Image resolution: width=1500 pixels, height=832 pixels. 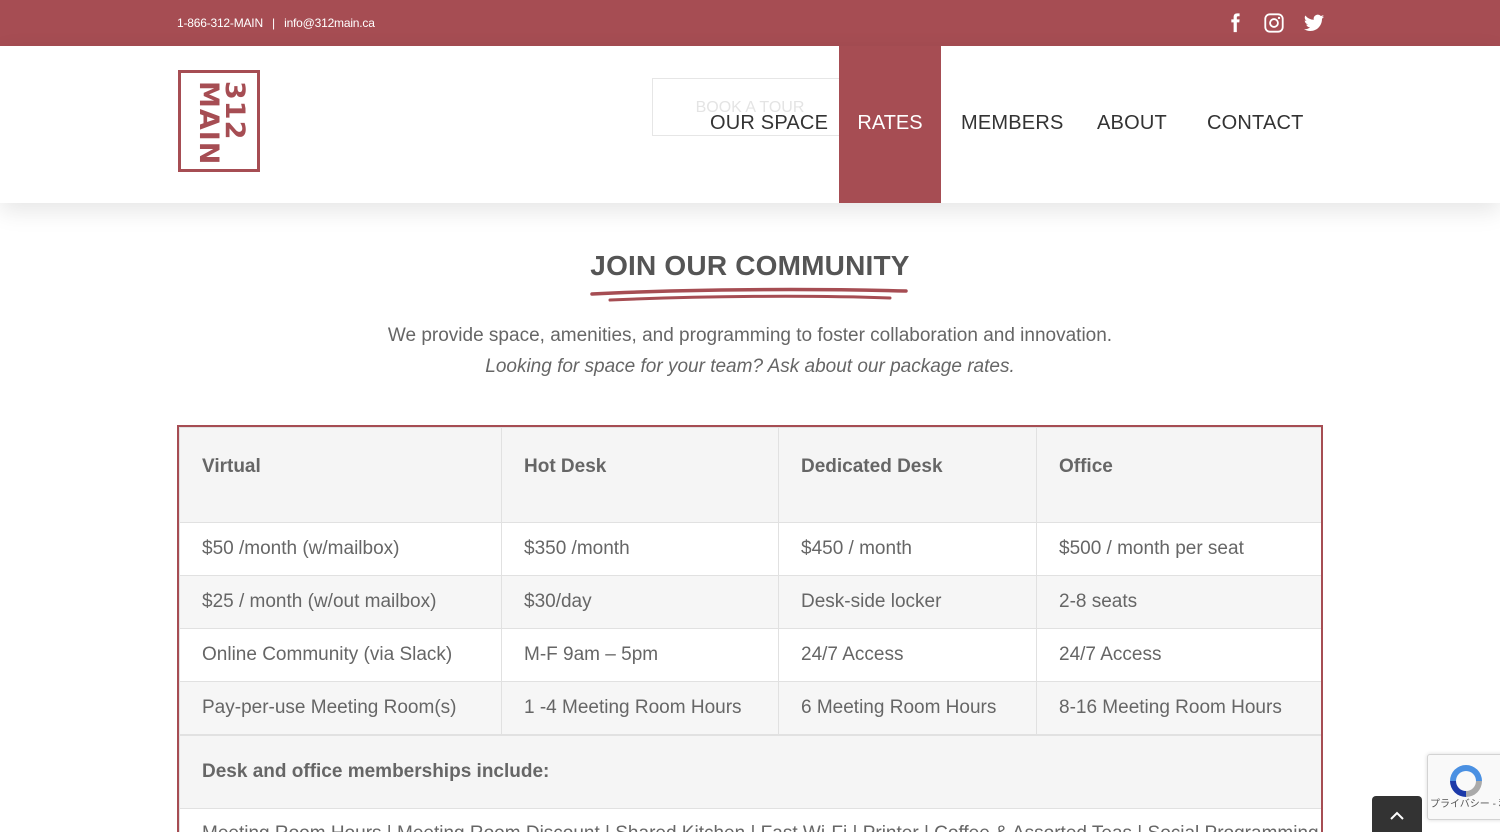 What do you see at coordinates (640, 708) in the screenshot?
I see `table-cell: 1 -4 Meeting Room Hours` at bounding box center [640, 708].